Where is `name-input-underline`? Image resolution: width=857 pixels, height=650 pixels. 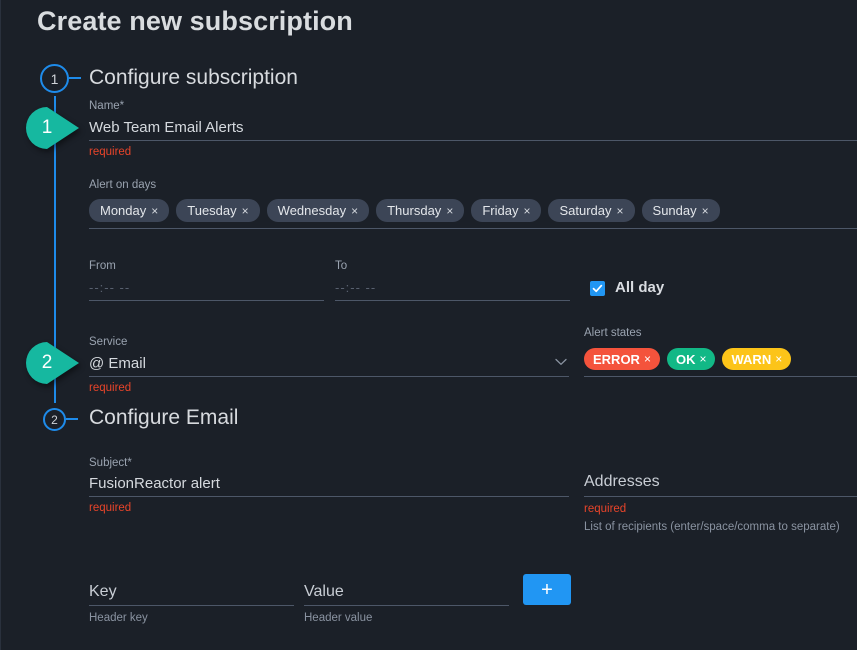
name-input-underline is located at coordinates (473, 140).